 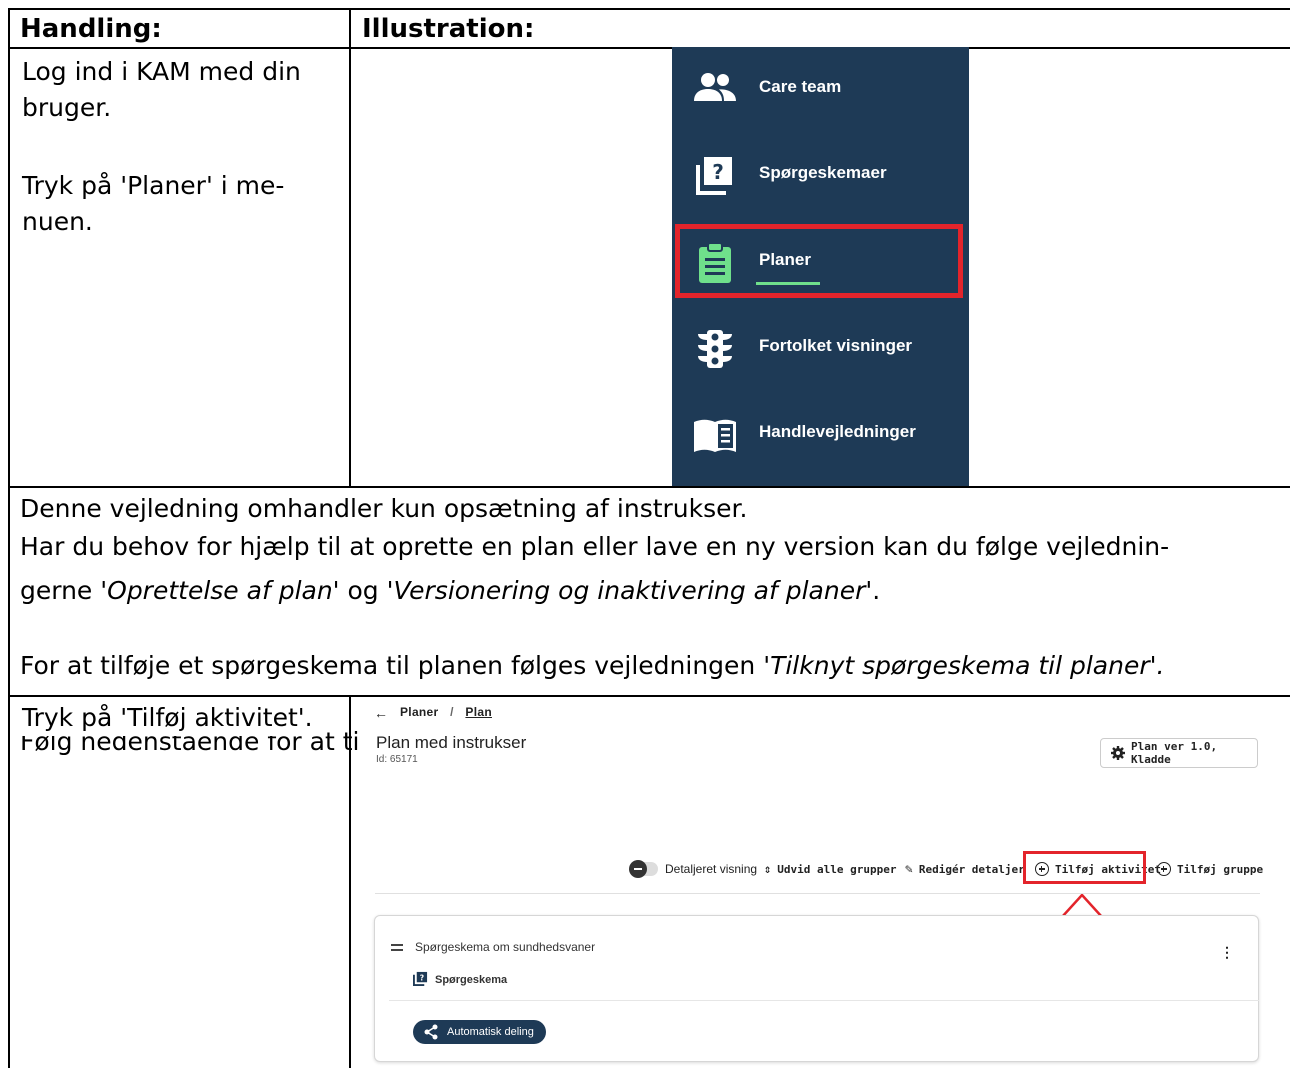 I want to click on sidebar-item-care-team: Care team, so click(x=820, y=90).